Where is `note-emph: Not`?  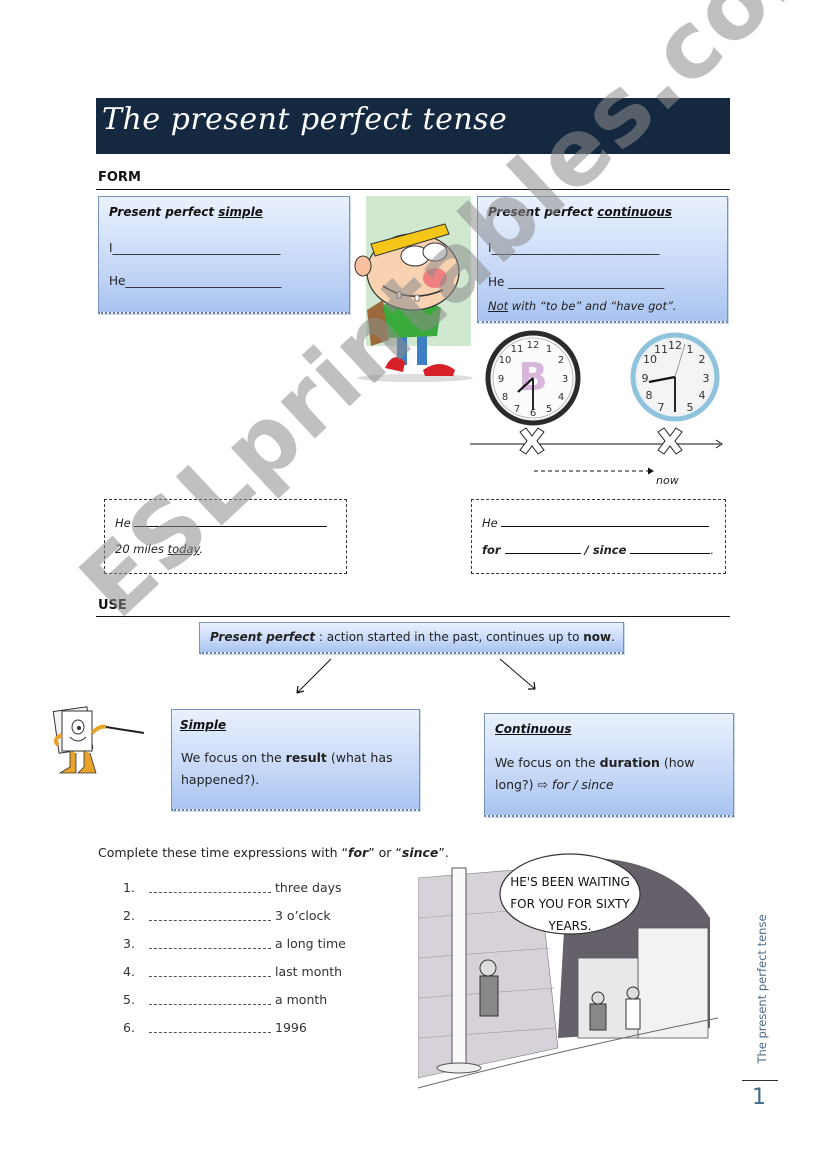
note-emph: Not is located at coordinates (498, 306).